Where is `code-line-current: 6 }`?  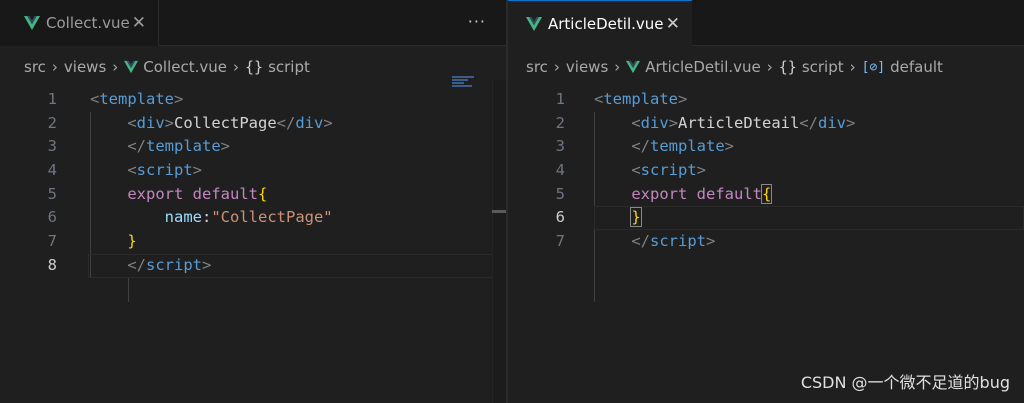 code-line-current: 6 } is located at coordinates (766, 218).